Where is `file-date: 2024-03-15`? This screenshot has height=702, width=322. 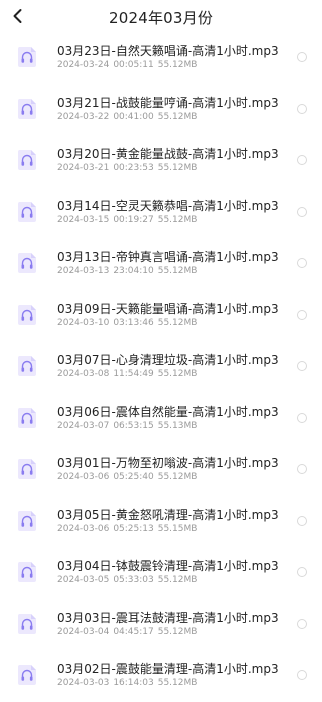 file-date: 2024-03-15 is located at coordinates (83, 219).